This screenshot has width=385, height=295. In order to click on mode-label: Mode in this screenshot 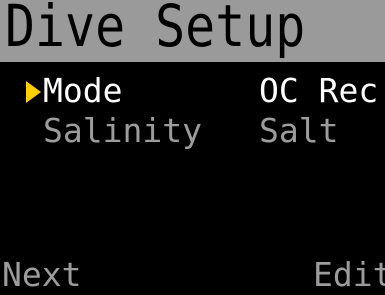, I will do `click(83, 90)`.